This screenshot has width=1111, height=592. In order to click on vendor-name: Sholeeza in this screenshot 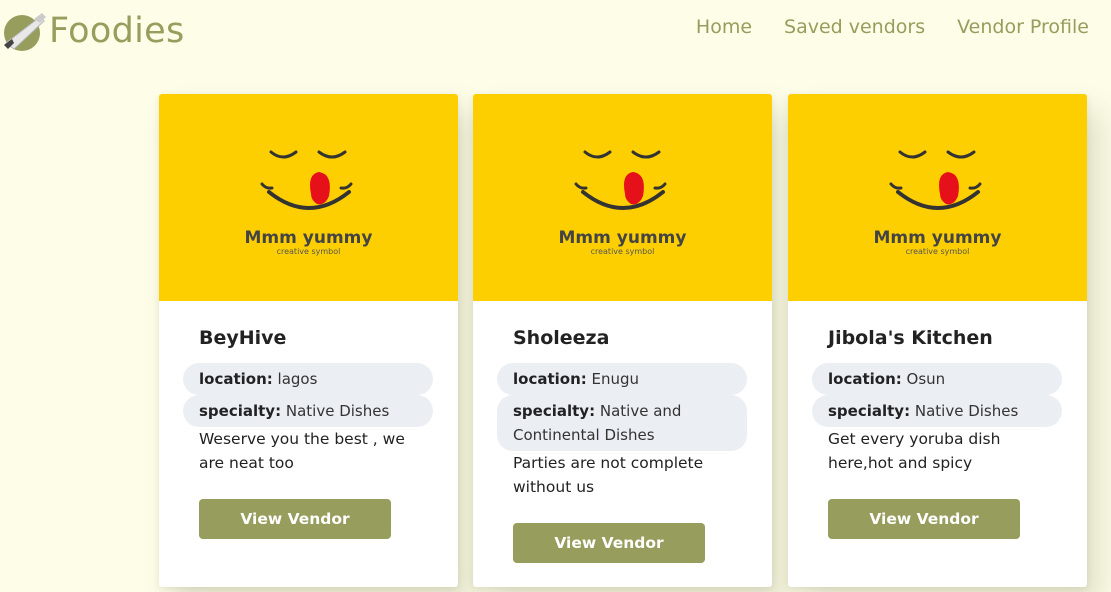, I will do `click(561, 338)`.